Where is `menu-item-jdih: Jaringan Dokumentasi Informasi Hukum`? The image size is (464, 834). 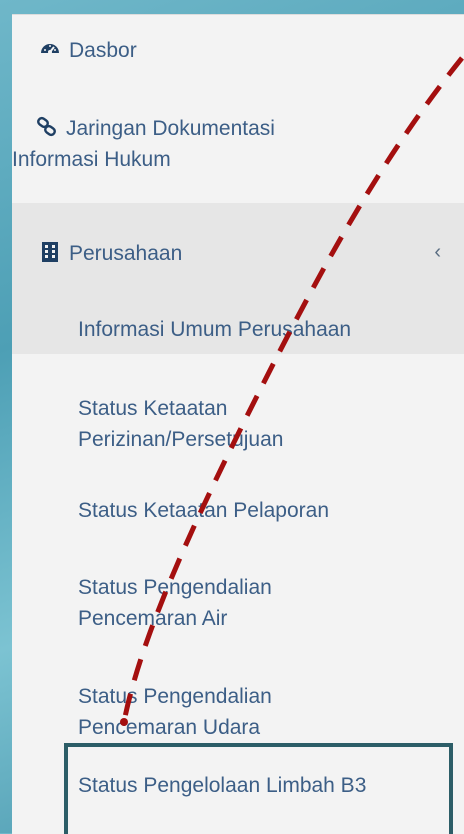
menu-item-jdih: Jaringan Dokumentasi Informasi Hukum is located at coordinates (238, 144).